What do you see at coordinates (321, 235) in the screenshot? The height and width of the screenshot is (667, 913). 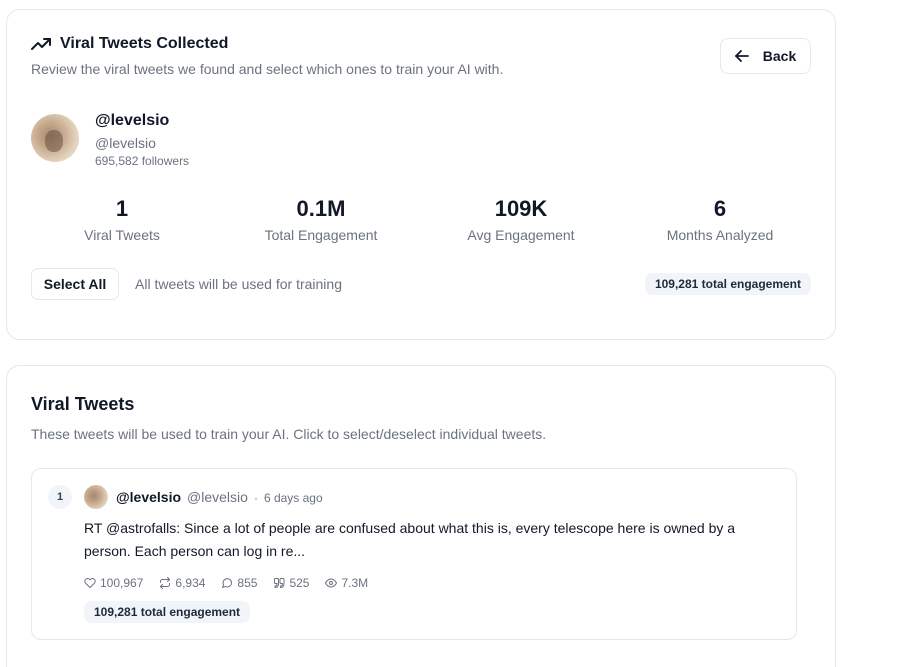 I see `stat-label: Total Engagement` at bounding box center [321, 235].